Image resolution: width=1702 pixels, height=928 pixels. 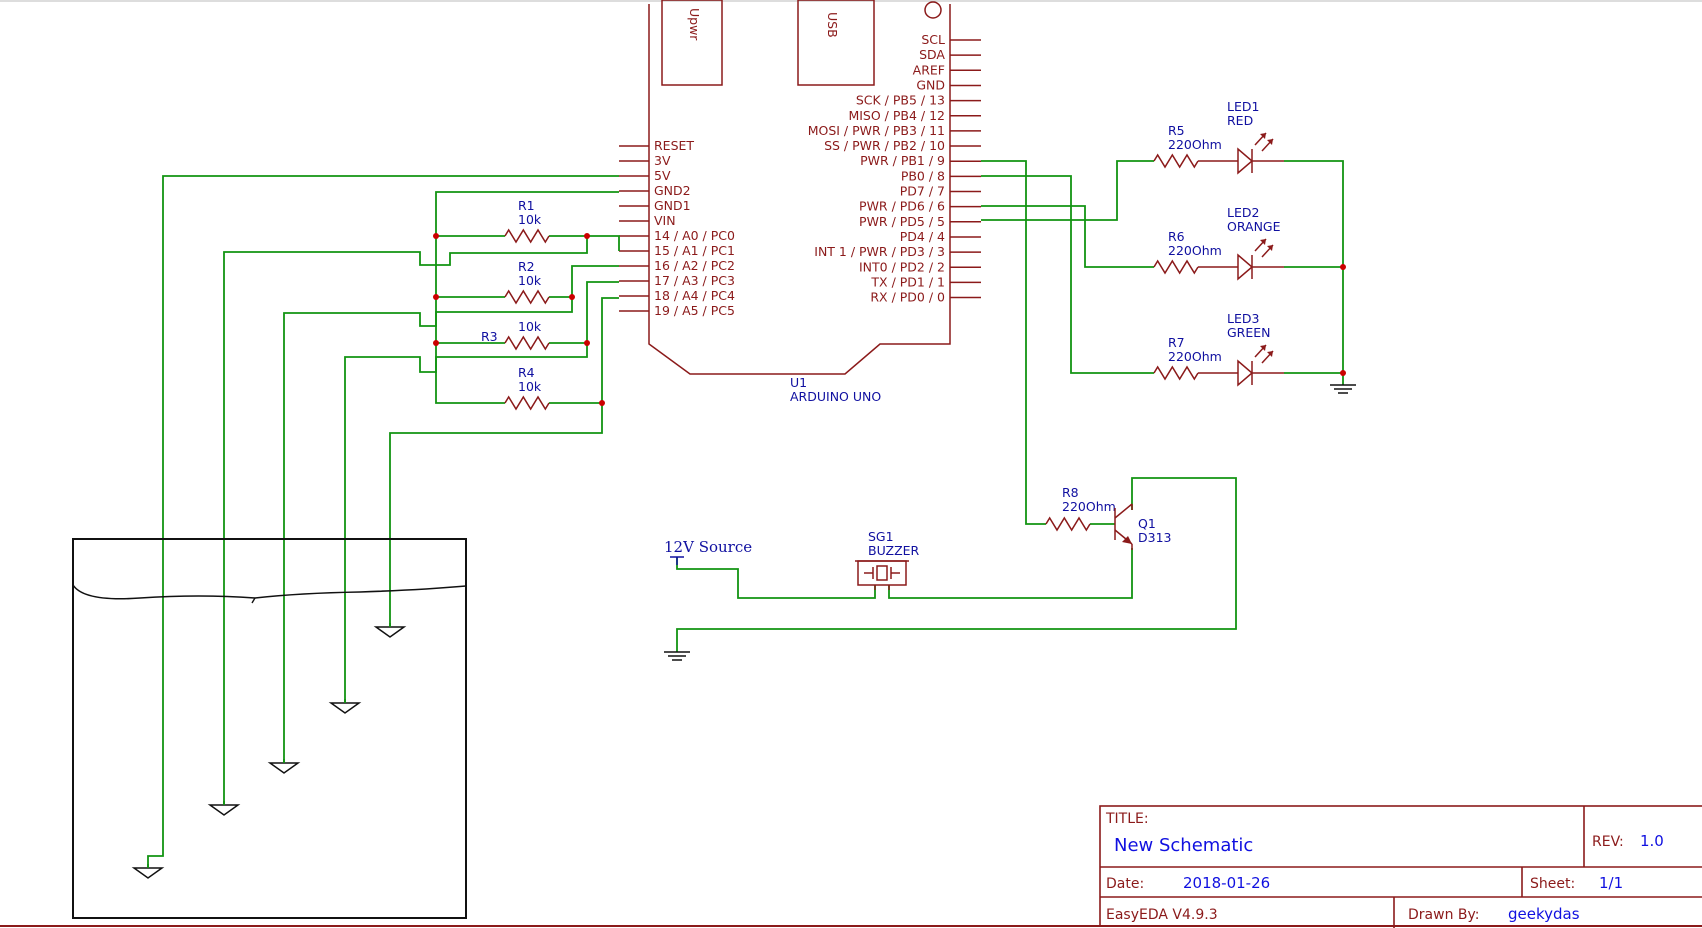 What do you see at coordinates (1154, 537) in the screenshot?
I see `q1-value: D313` at bounding box center [1154, 537].